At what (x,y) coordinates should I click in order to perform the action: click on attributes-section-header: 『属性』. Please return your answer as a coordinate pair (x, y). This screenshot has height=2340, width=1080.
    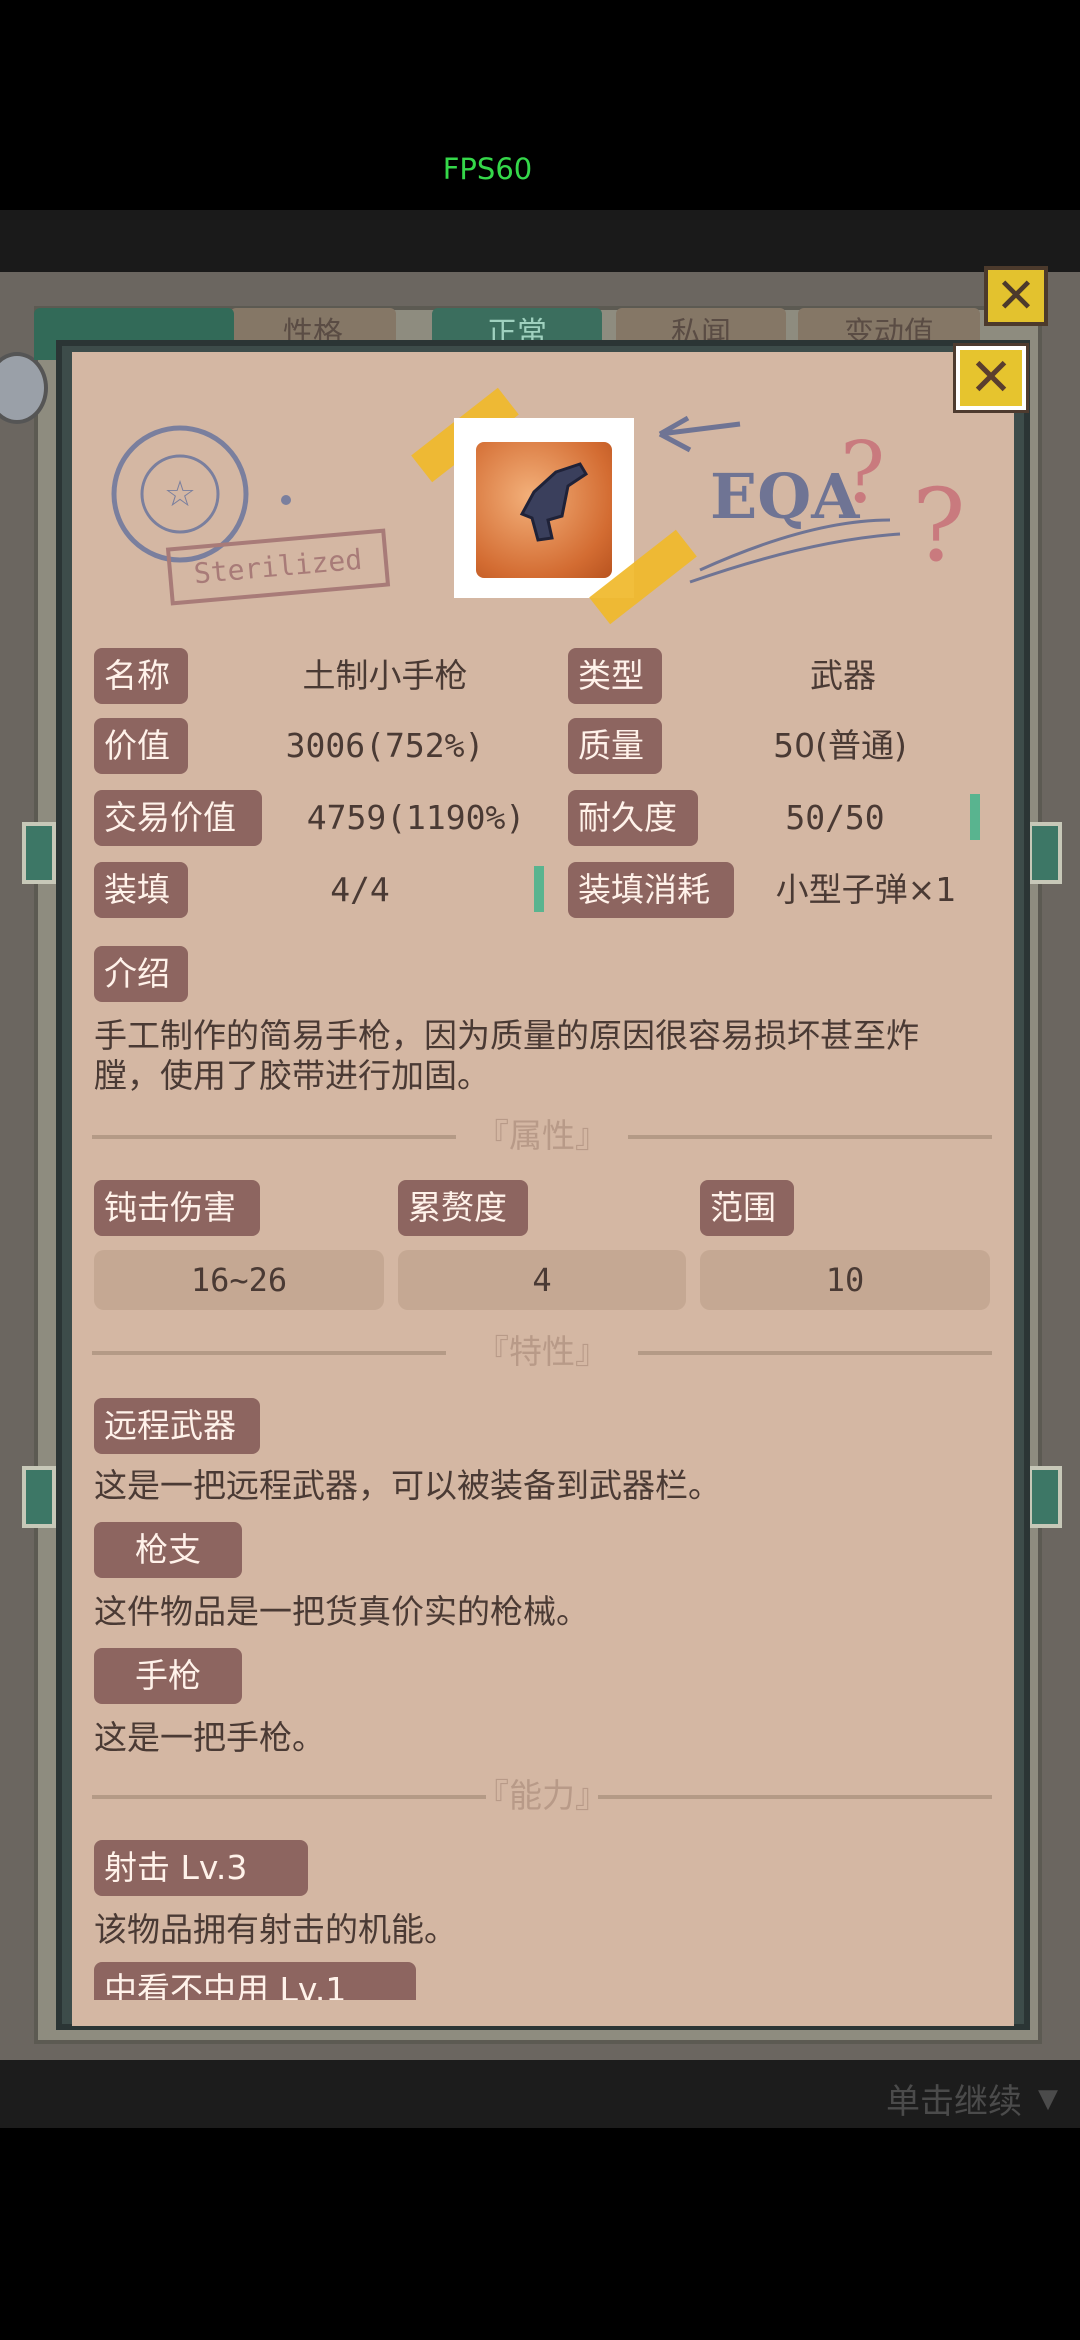
    Looking at the image, I should click on (542, 1136).